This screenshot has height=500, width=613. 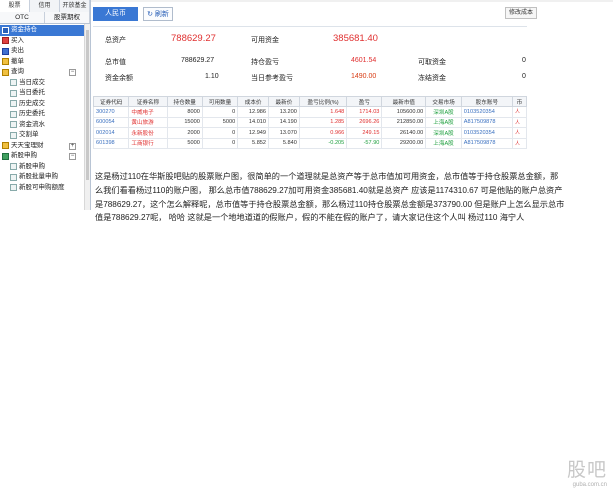 I want to click on sell-icon, so click(x=5, y=51).